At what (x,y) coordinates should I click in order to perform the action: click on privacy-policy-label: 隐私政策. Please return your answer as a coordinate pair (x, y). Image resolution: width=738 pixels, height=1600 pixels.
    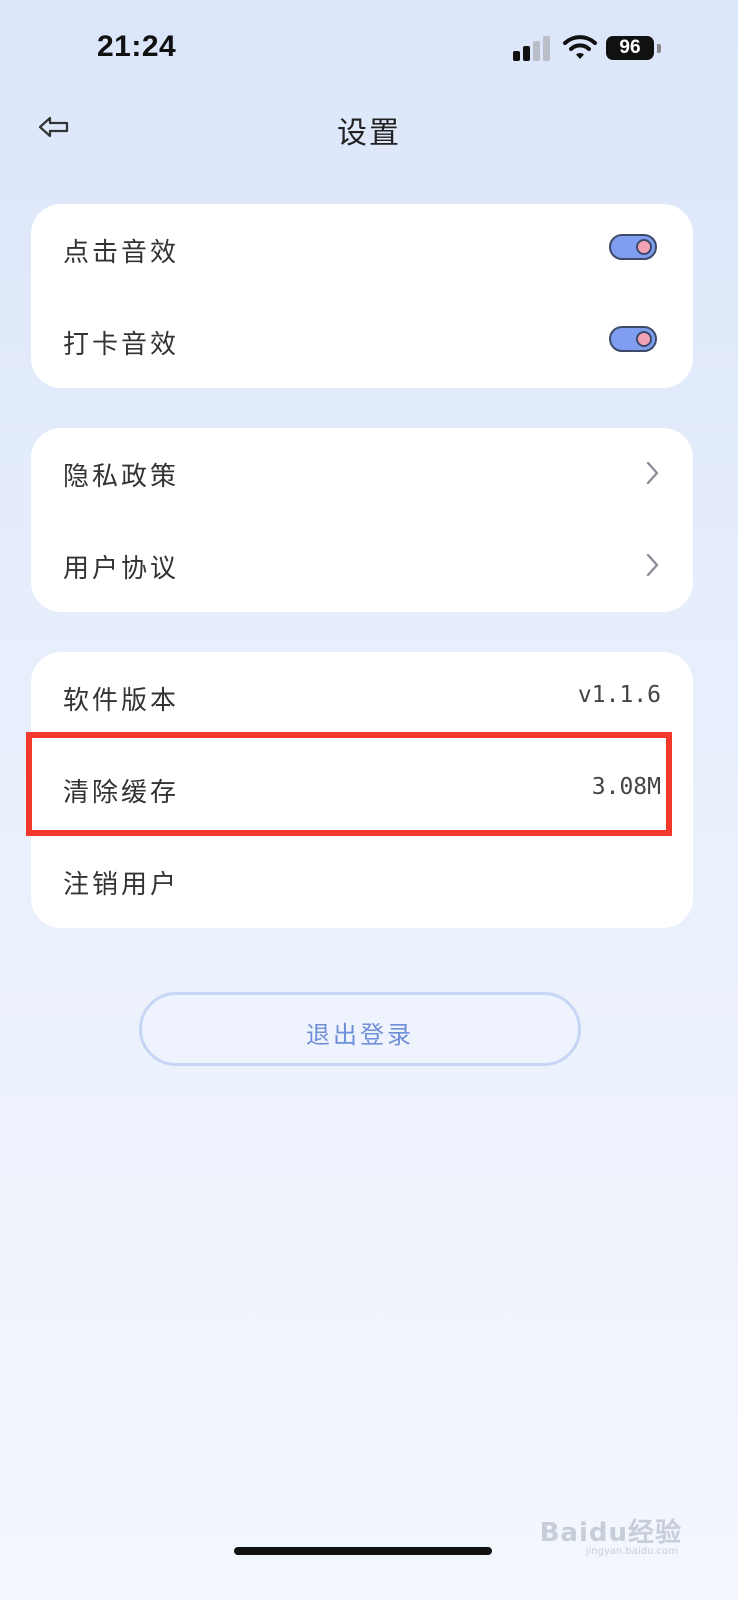
    Looking at the image, I should click on (121, 477).